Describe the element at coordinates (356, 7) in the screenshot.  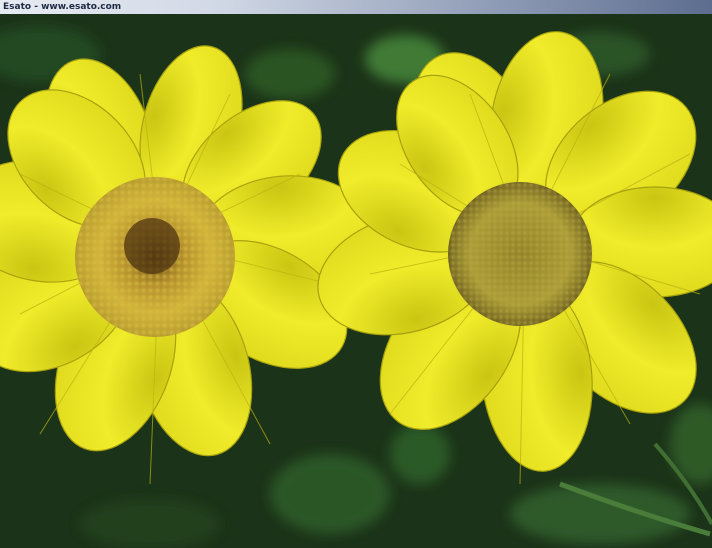
I see `watermark-bar: Esato - www.esato.com` at that location.